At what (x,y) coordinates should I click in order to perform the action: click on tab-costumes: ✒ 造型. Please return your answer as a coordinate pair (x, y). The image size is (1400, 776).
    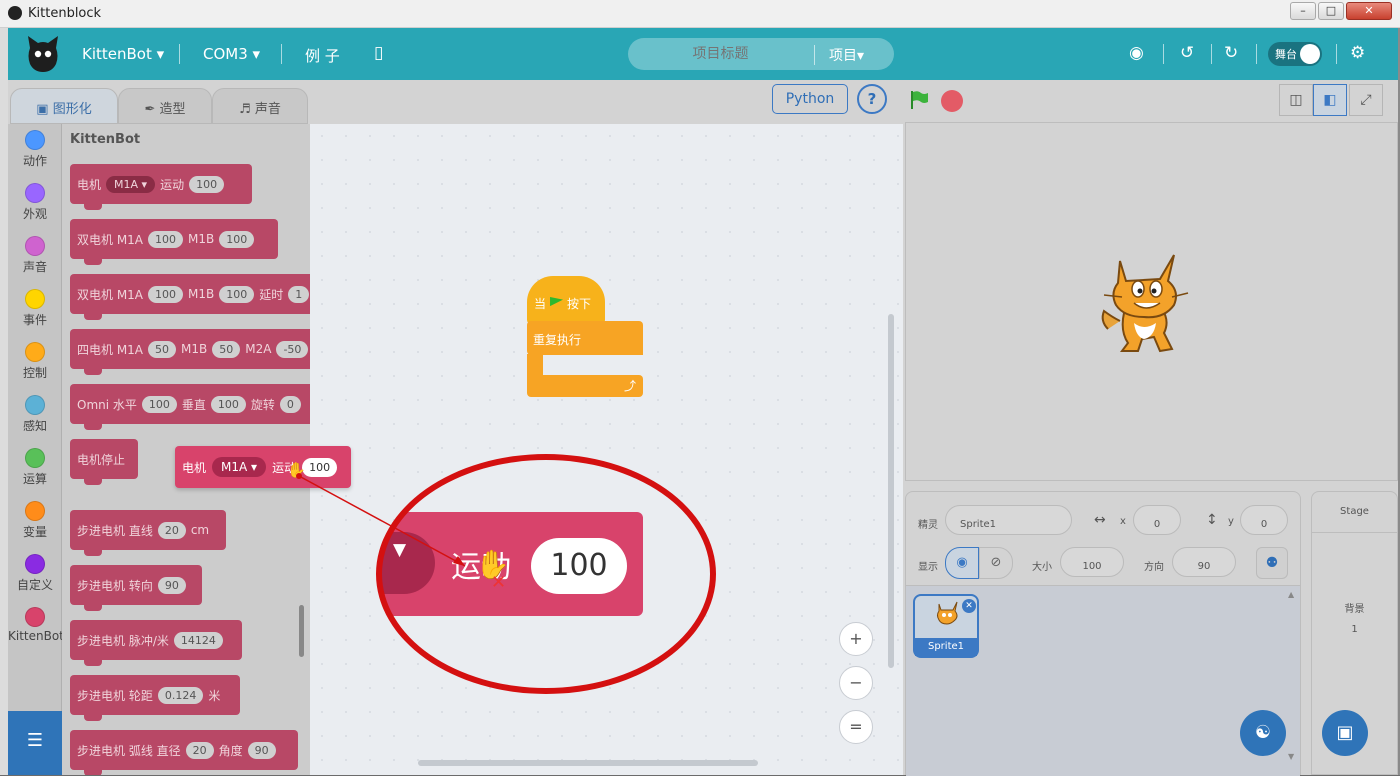
    Looking at the image, I should click on (165, 106).